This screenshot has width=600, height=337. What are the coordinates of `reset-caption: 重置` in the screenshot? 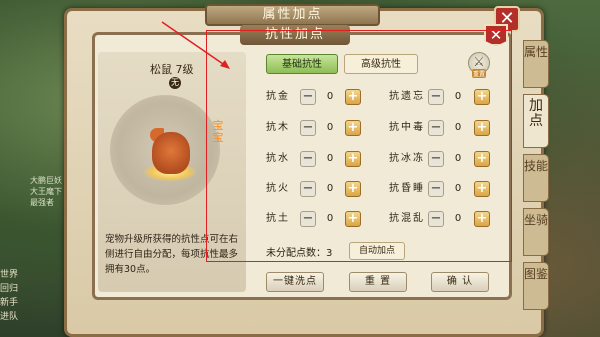 It's located at (479, 73).